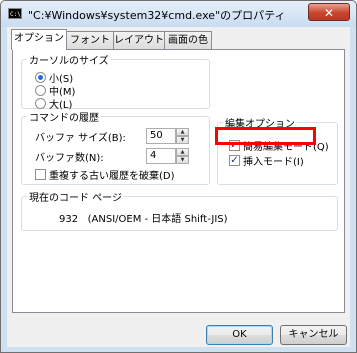 Image resolution: width=357 pixels, height=353 pixels. I want to click on buffer-size-label: バッファ サイズ(B):, so click(80, 138).